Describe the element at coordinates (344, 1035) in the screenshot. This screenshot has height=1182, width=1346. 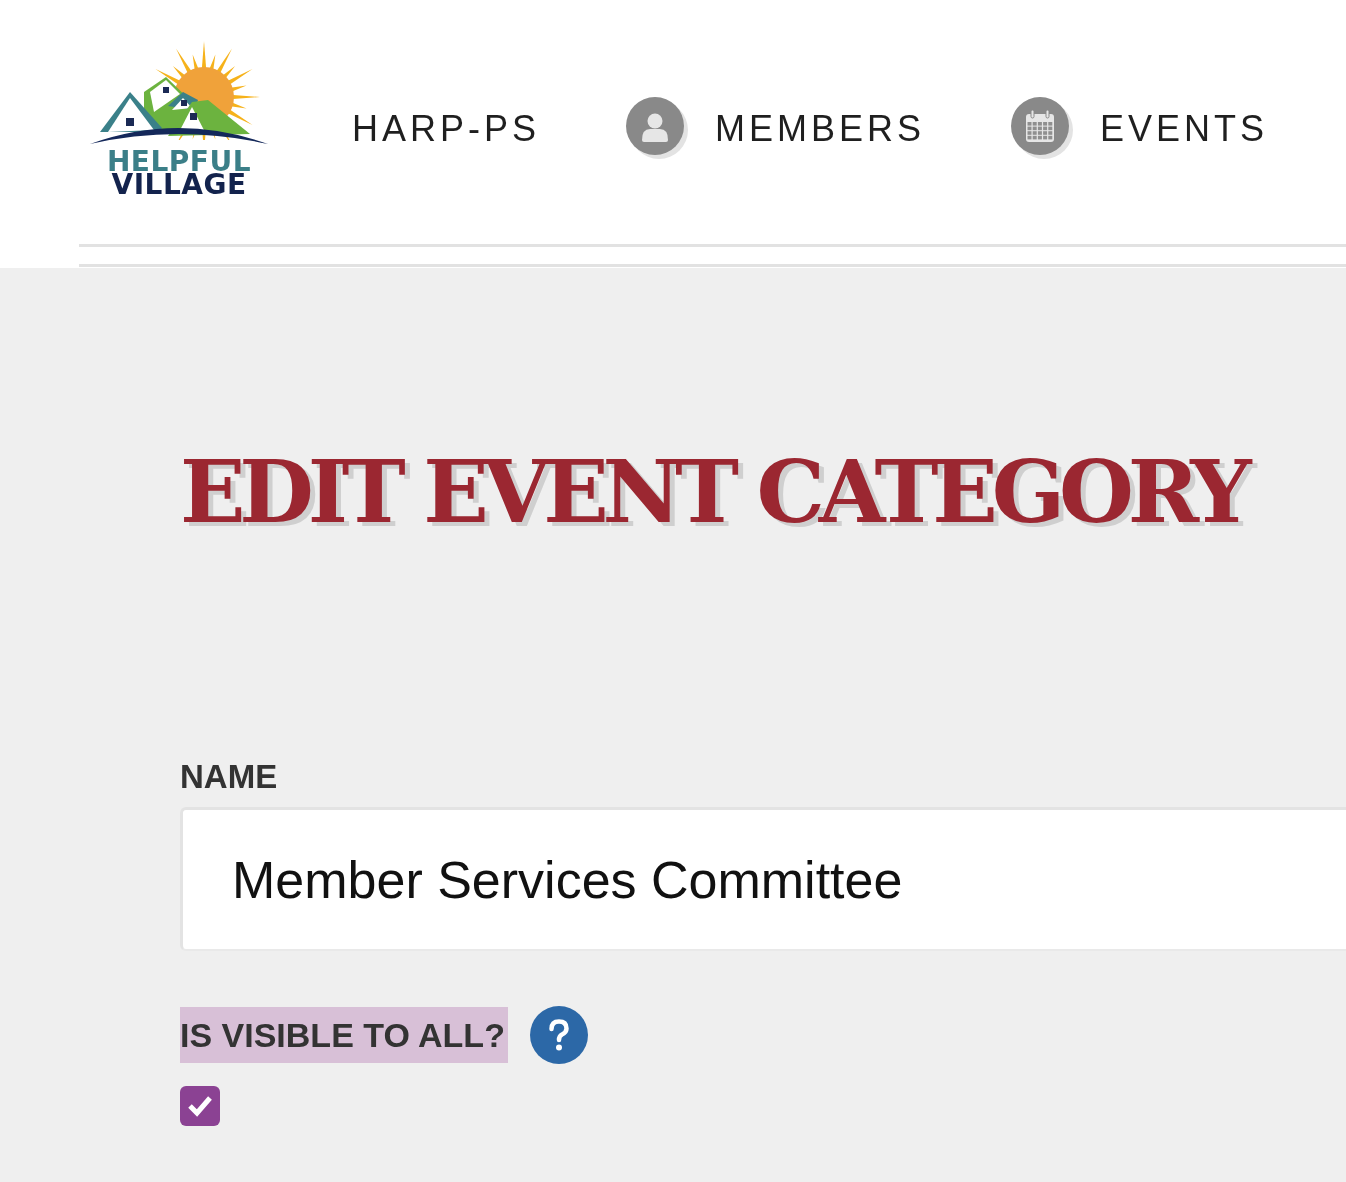
I see `field-label: IS VISIBLE TO ALL?` at that location.